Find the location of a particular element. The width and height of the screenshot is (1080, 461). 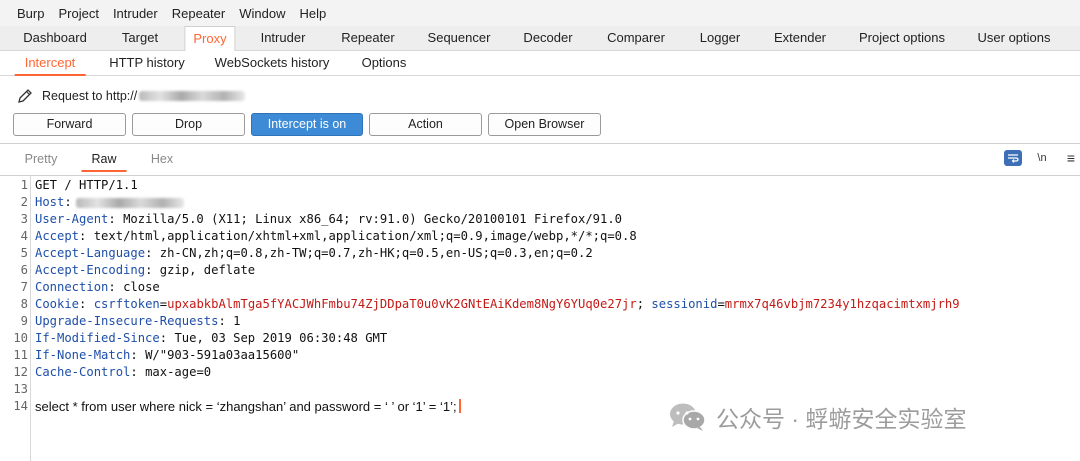

wechat-icon is located at coordinates (688, 417).